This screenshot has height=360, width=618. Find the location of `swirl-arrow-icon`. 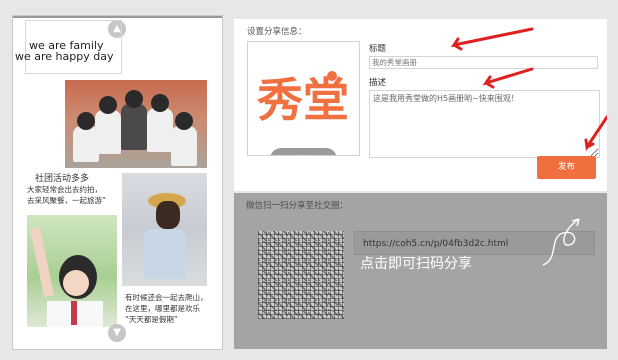

swirl-arrow-icon is located at coordinates (561, 242).